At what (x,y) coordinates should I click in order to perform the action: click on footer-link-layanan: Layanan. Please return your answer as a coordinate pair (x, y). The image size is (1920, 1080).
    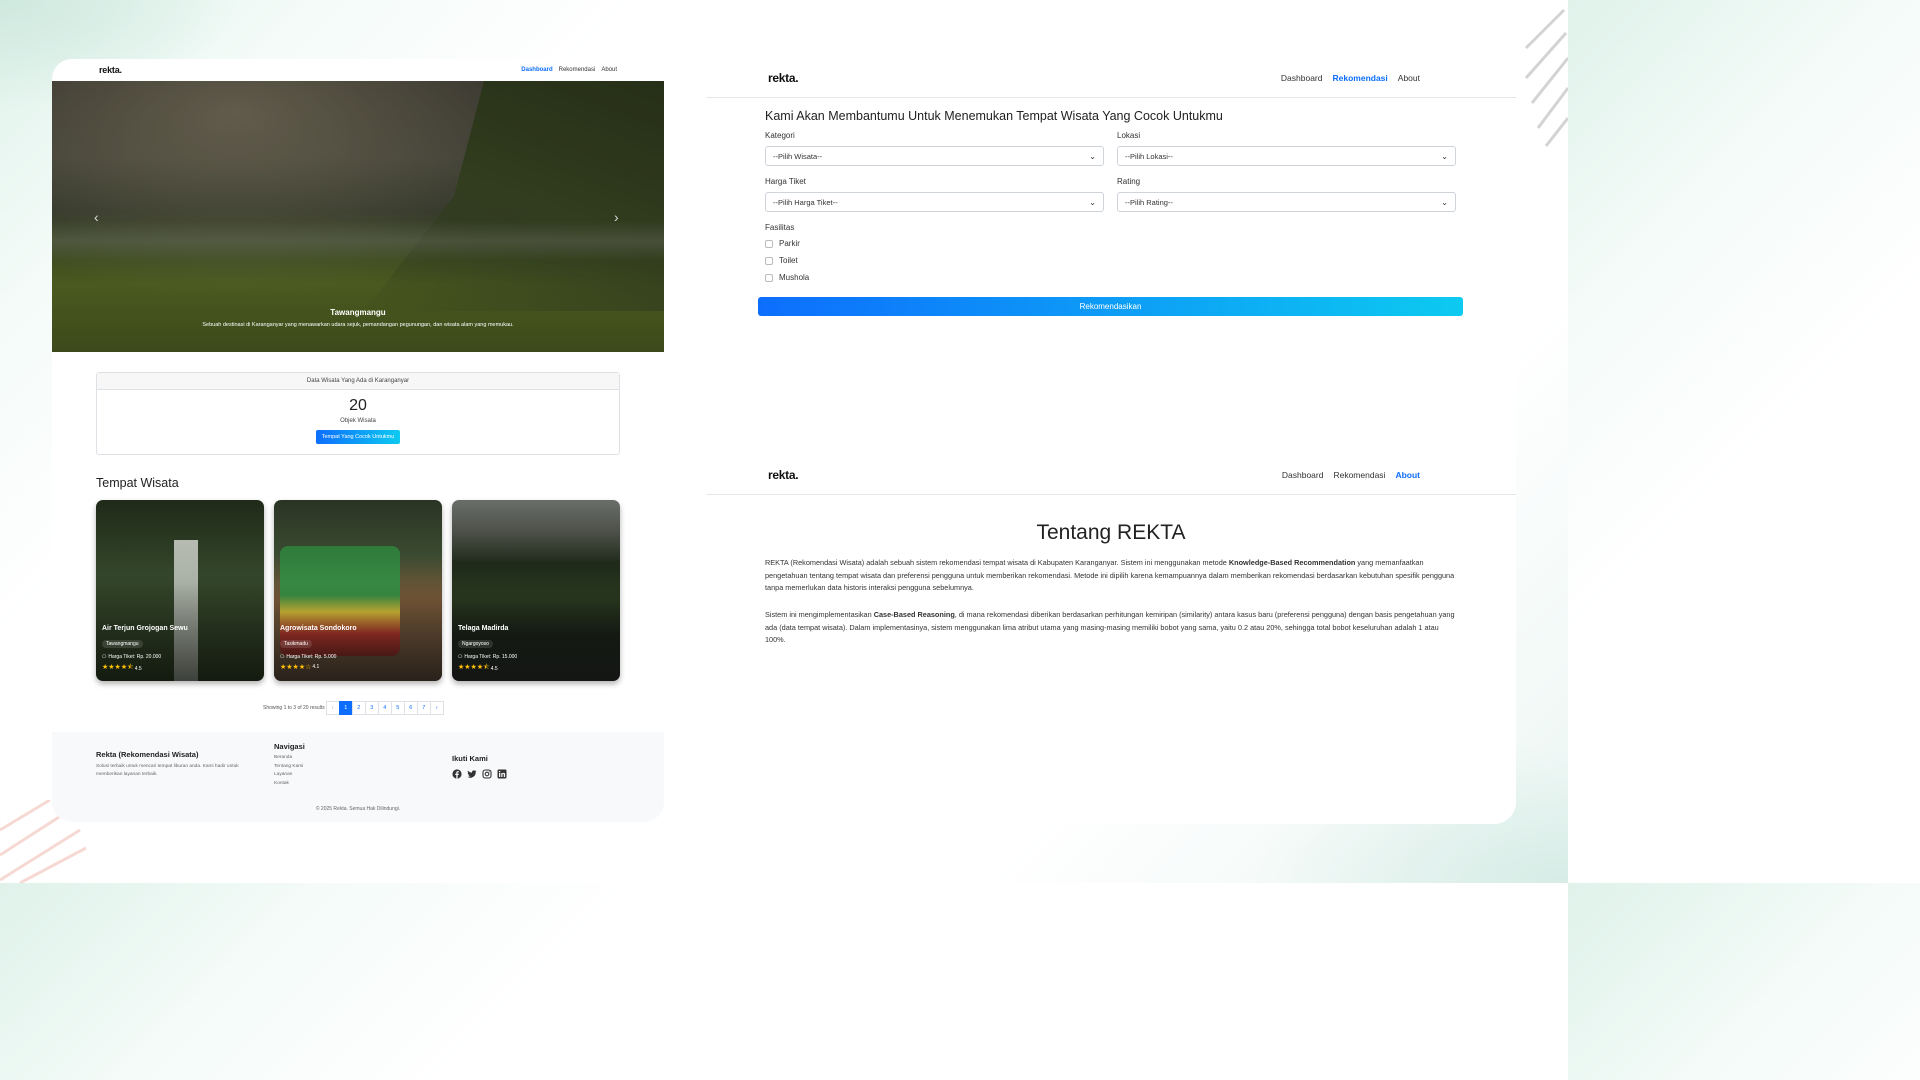
    Looking at the image, I should click on (289, 775).